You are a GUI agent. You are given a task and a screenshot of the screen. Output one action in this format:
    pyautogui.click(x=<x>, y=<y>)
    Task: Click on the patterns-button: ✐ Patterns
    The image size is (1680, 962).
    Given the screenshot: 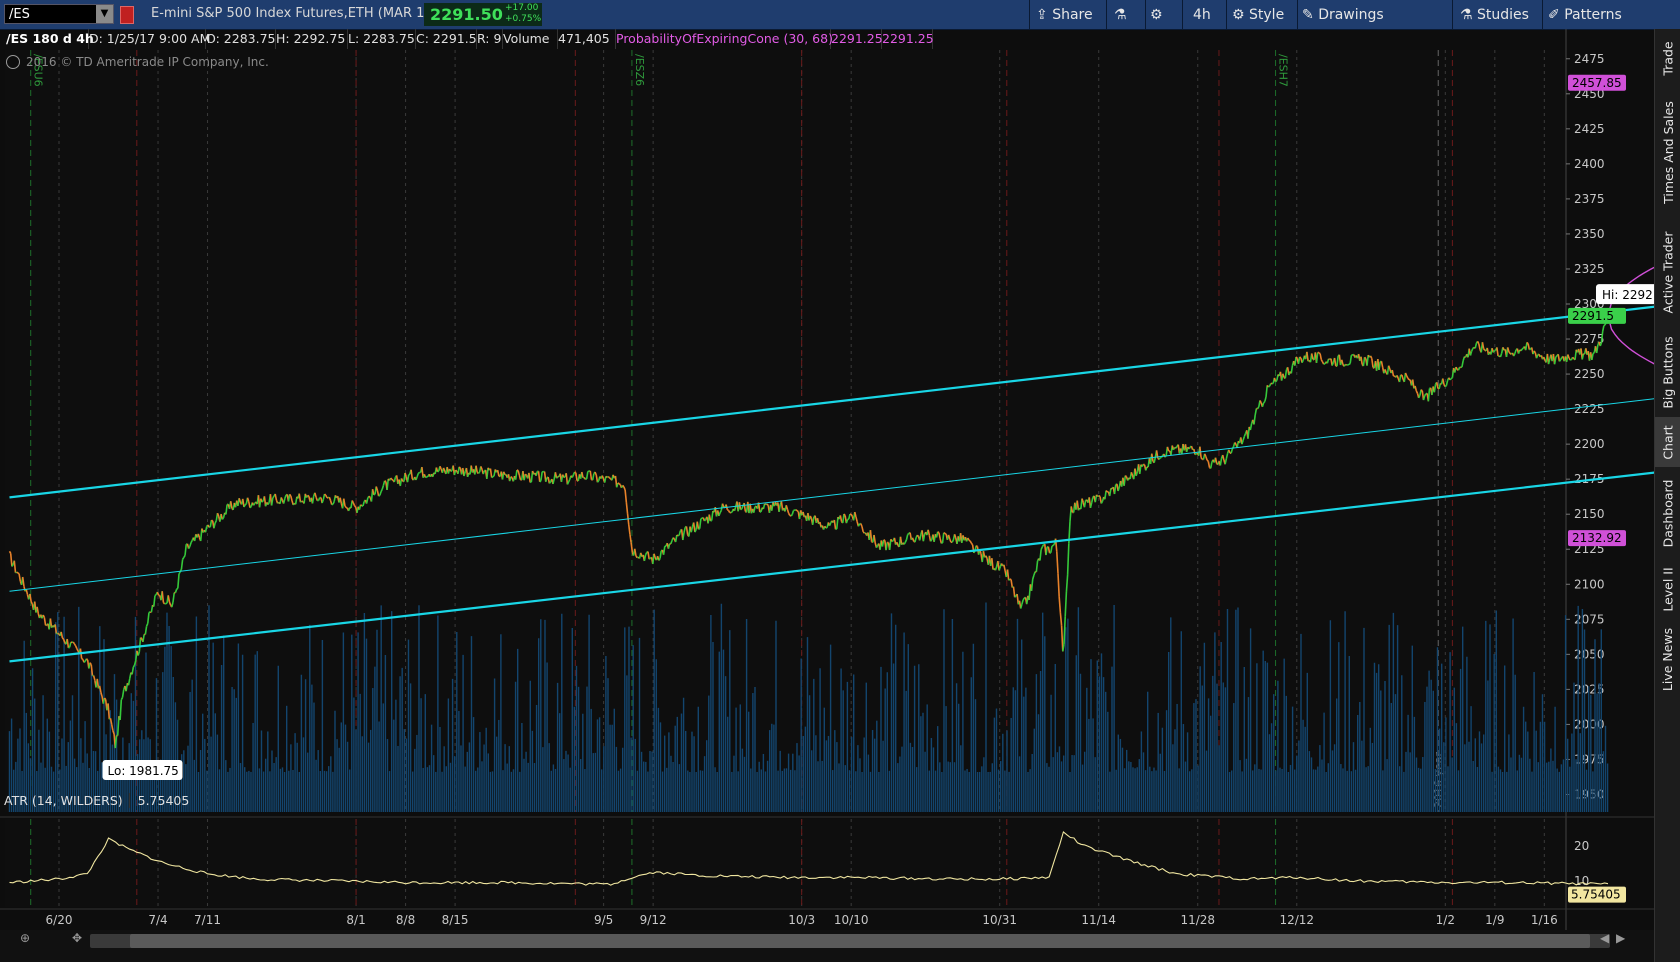 What is the action you would take?
    pyautogui.click(x=1585, y=15)
    